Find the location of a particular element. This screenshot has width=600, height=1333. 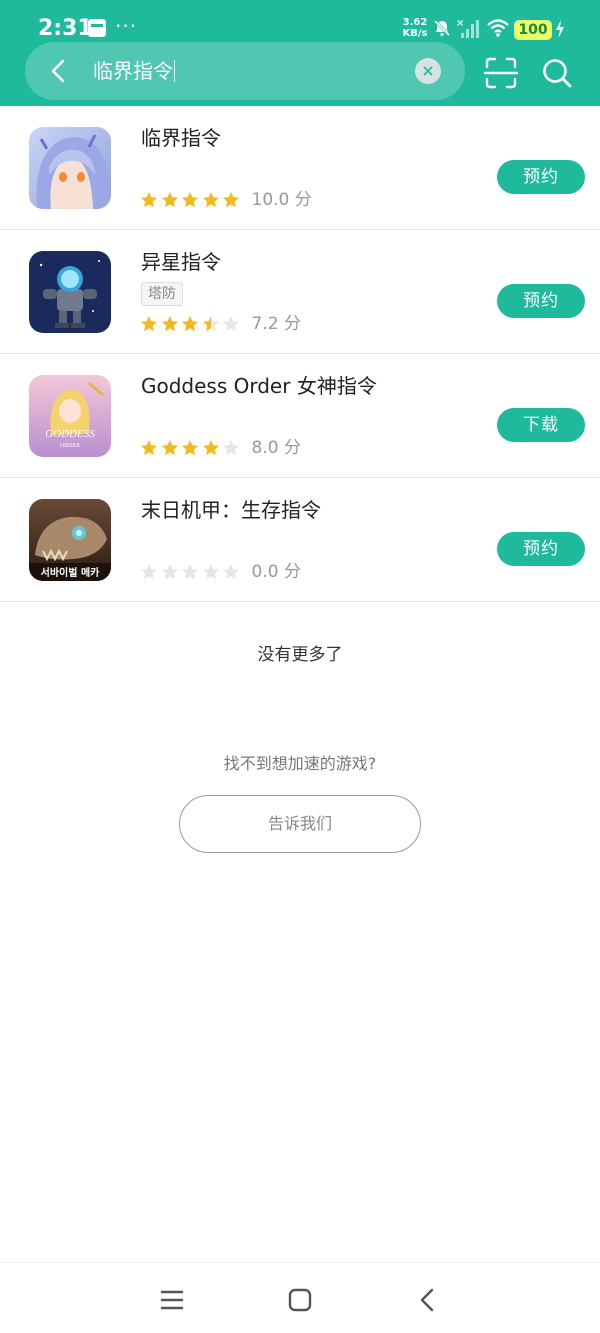

game-row: 서바이벌 메카 末日机甲：生存指令 0.0 分 预约 is located at coordinates (300, 540).